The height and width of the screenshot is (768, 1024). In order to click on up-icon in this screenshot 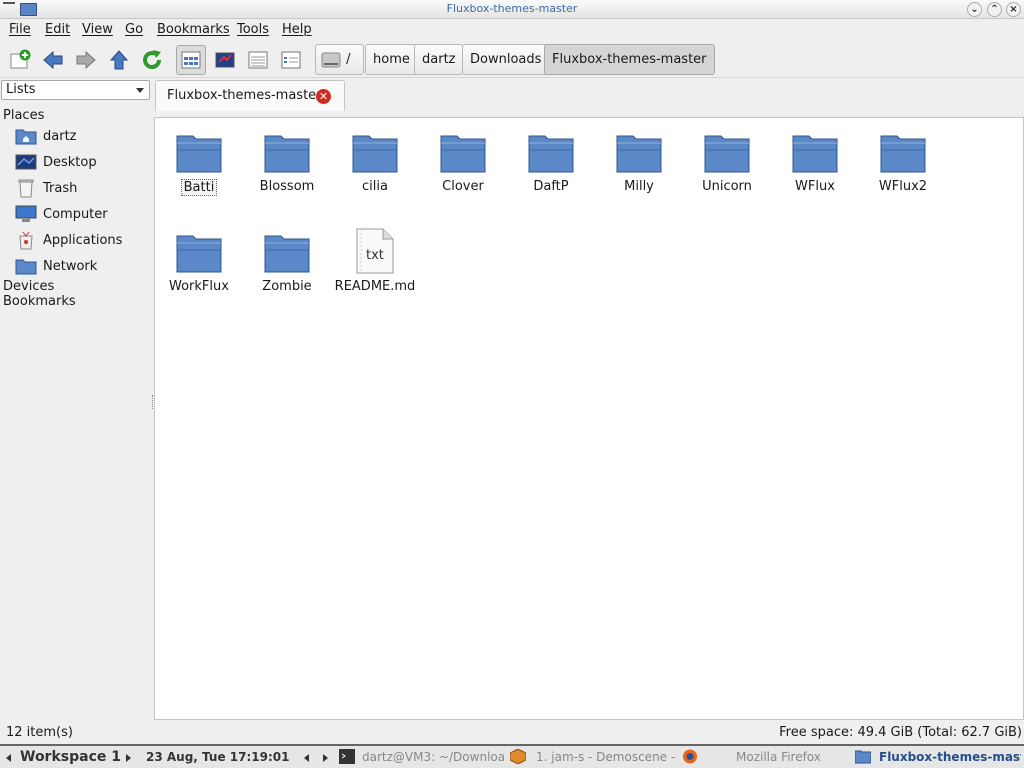, I will do `click(119, 60)`.